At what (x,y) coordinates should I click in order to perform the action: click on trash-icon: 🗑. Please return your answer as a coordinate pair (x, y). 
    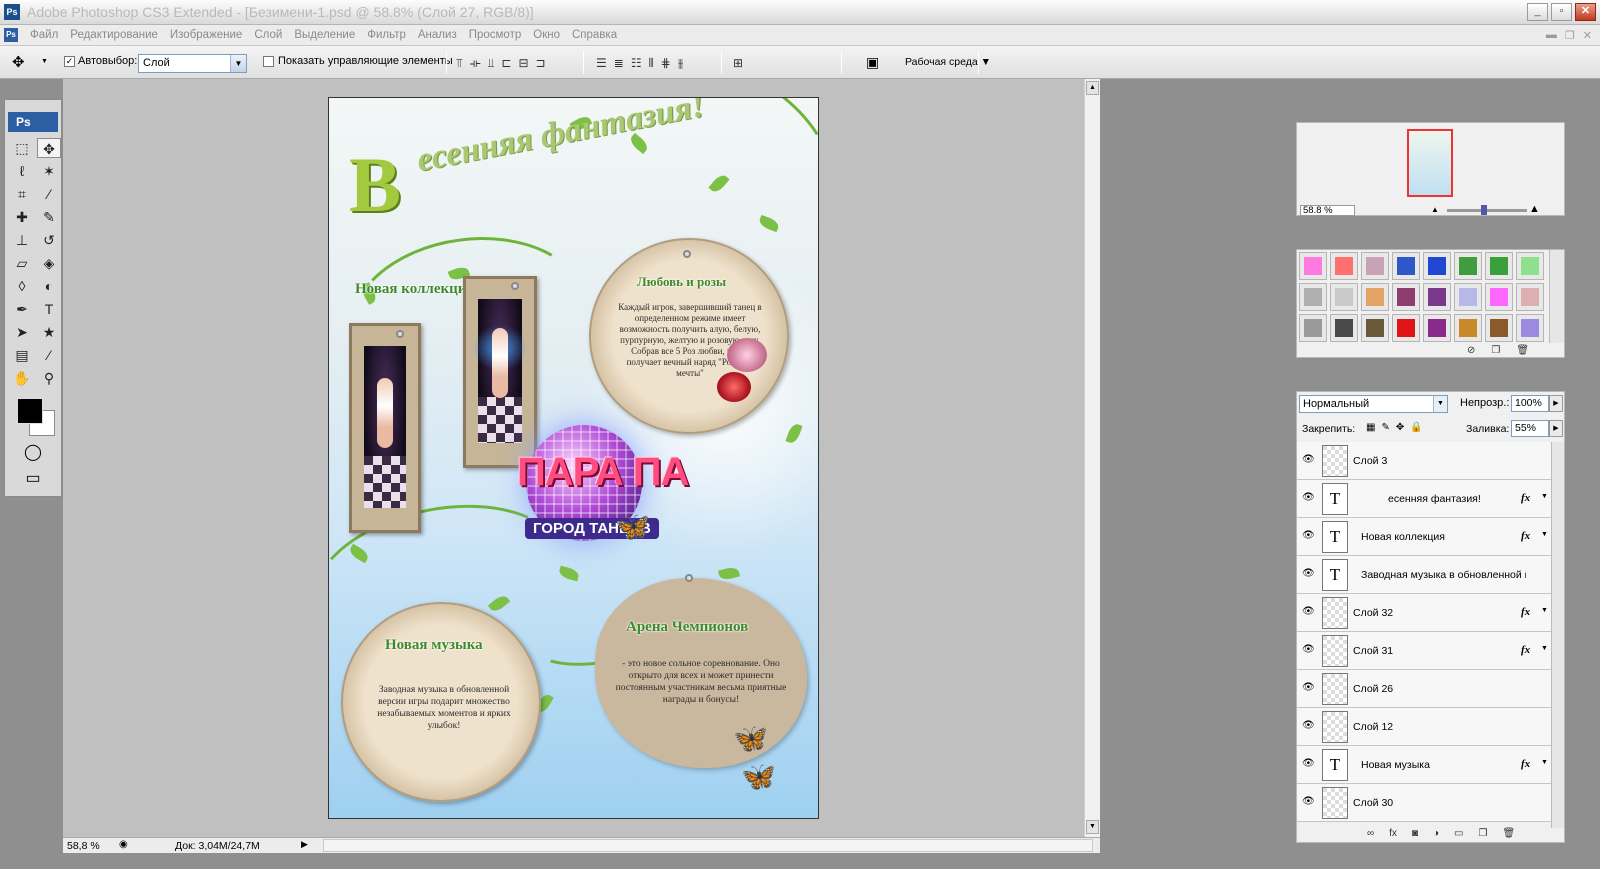
    Looking at the image, I should click on (1508, 833).